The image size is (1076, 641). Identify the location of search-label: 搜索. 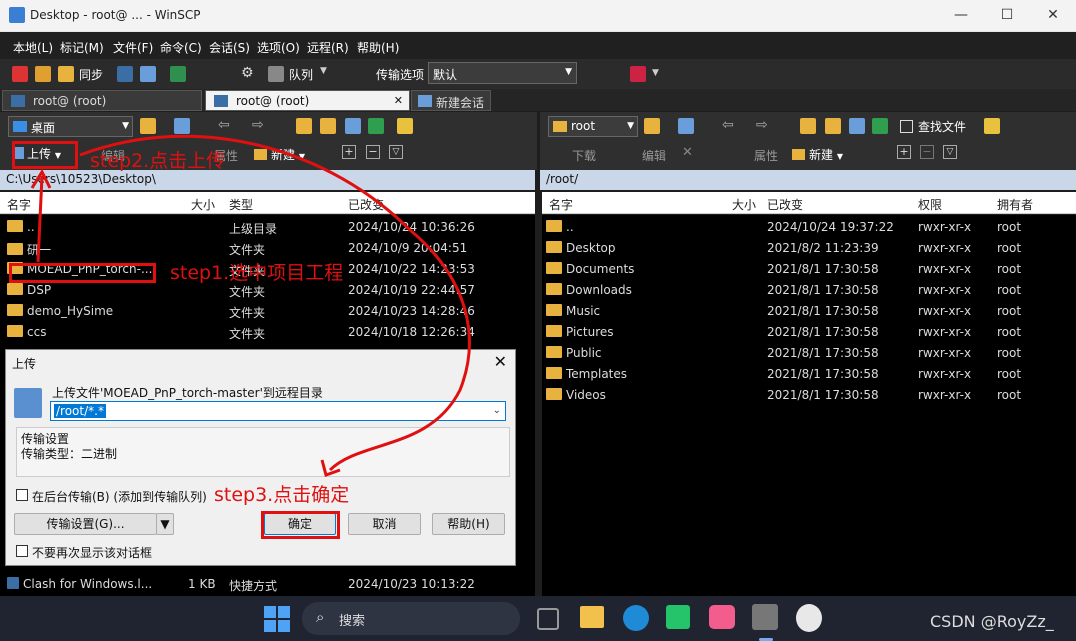
(352, 621).